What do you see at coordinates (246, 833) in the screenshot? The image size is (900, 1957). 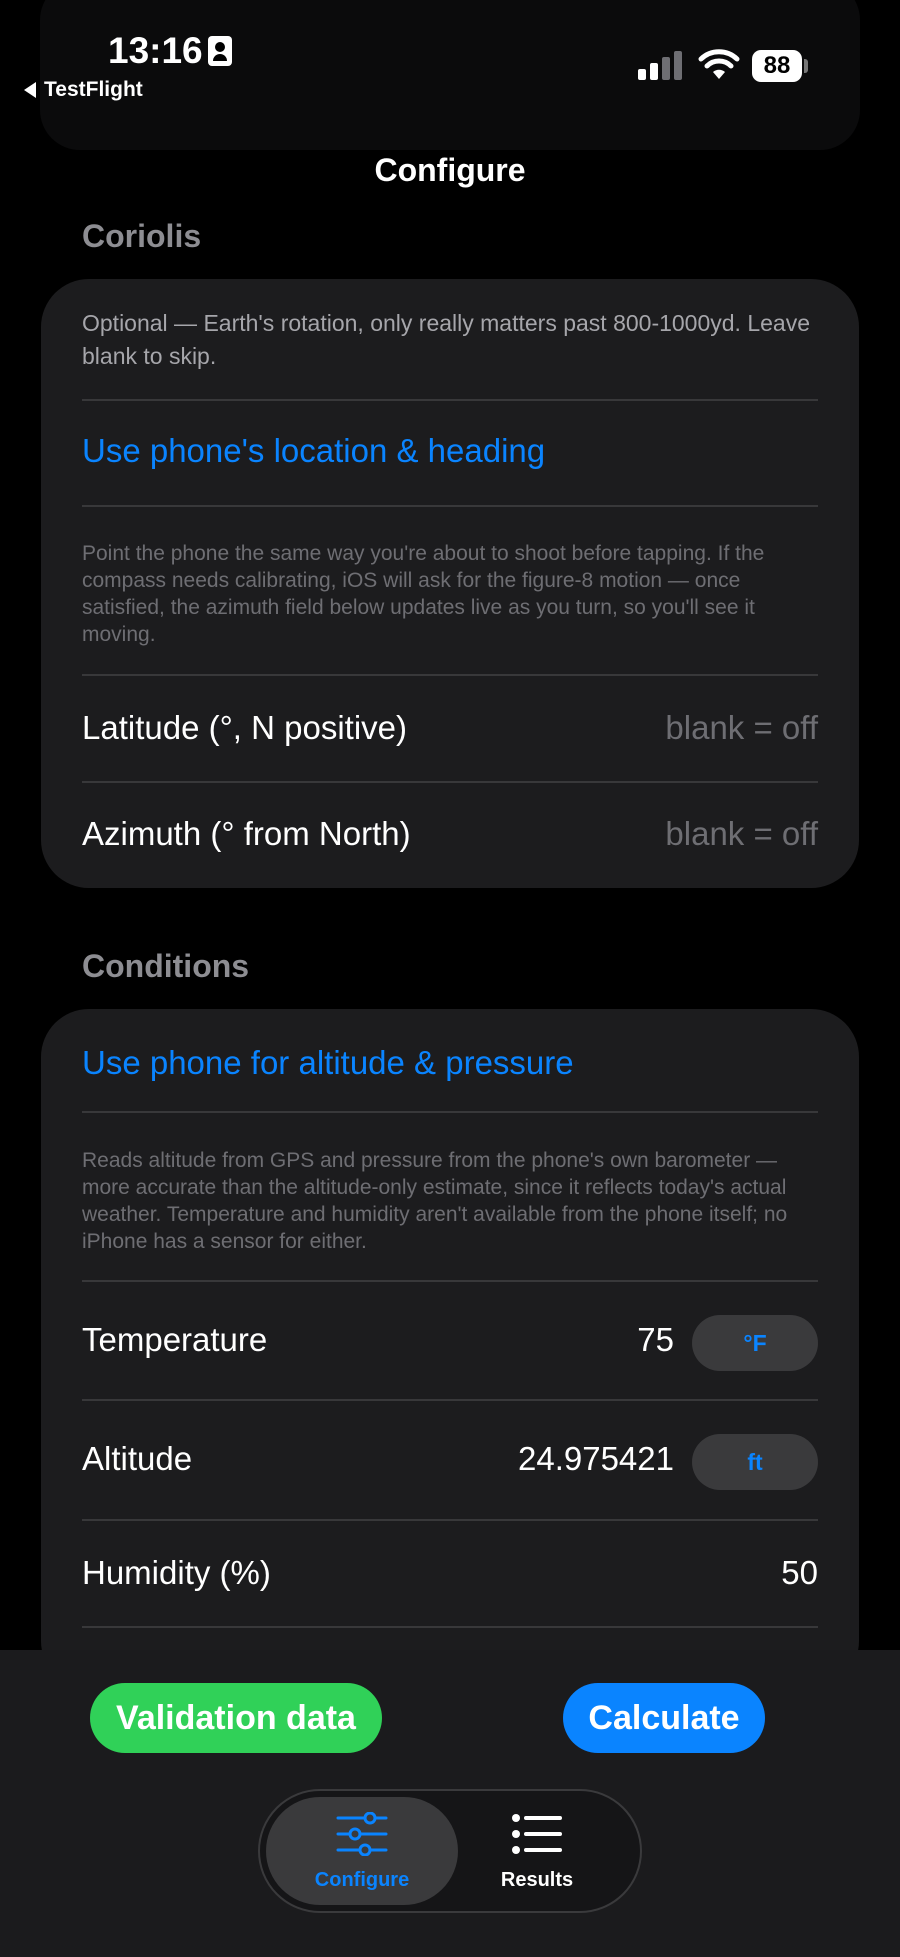 I see `azimuth-label: Azimuth (° from North)` at bounding box center [246, 833].